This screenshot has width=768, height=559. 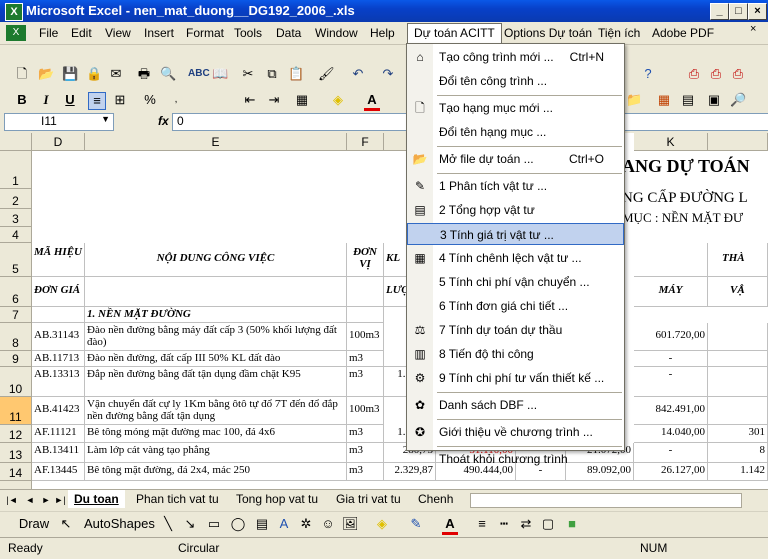 What do you see at coordinates (504, 524) in the screenshot?
I see `dash-style-icon: ┅` at bounding box center [504, 524].